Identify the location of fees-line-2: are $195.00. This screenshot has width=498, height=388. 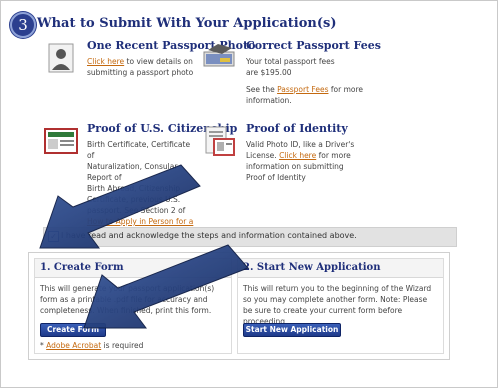
(269, 72).